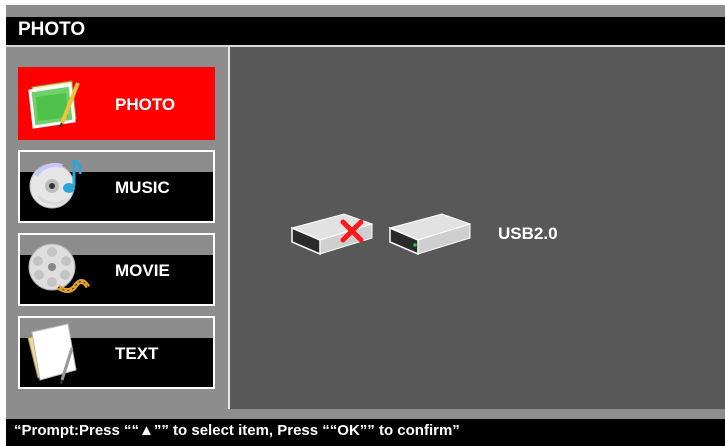 The width and height of the screenshot is (725, 446). Describe the element at coordinates (528, 233) in the screenshot. I see `device-label-usb: USB2.0` at that location.